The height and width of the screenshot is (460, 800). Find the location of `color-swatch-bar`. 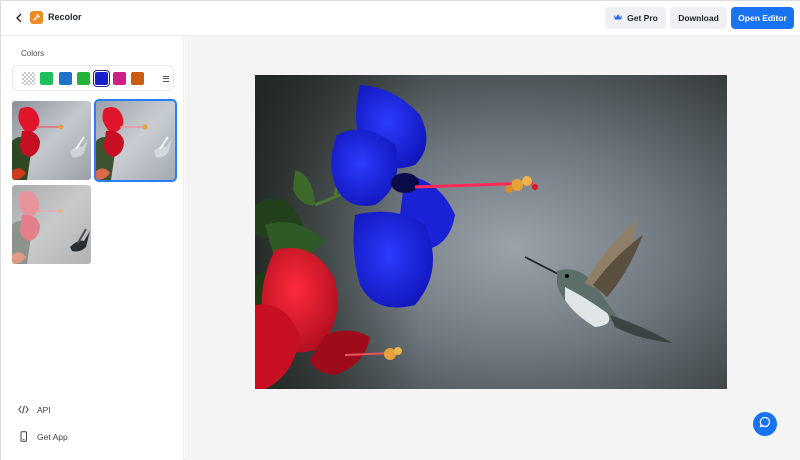

color-swatch-bar is located at coordinates (93, 78).